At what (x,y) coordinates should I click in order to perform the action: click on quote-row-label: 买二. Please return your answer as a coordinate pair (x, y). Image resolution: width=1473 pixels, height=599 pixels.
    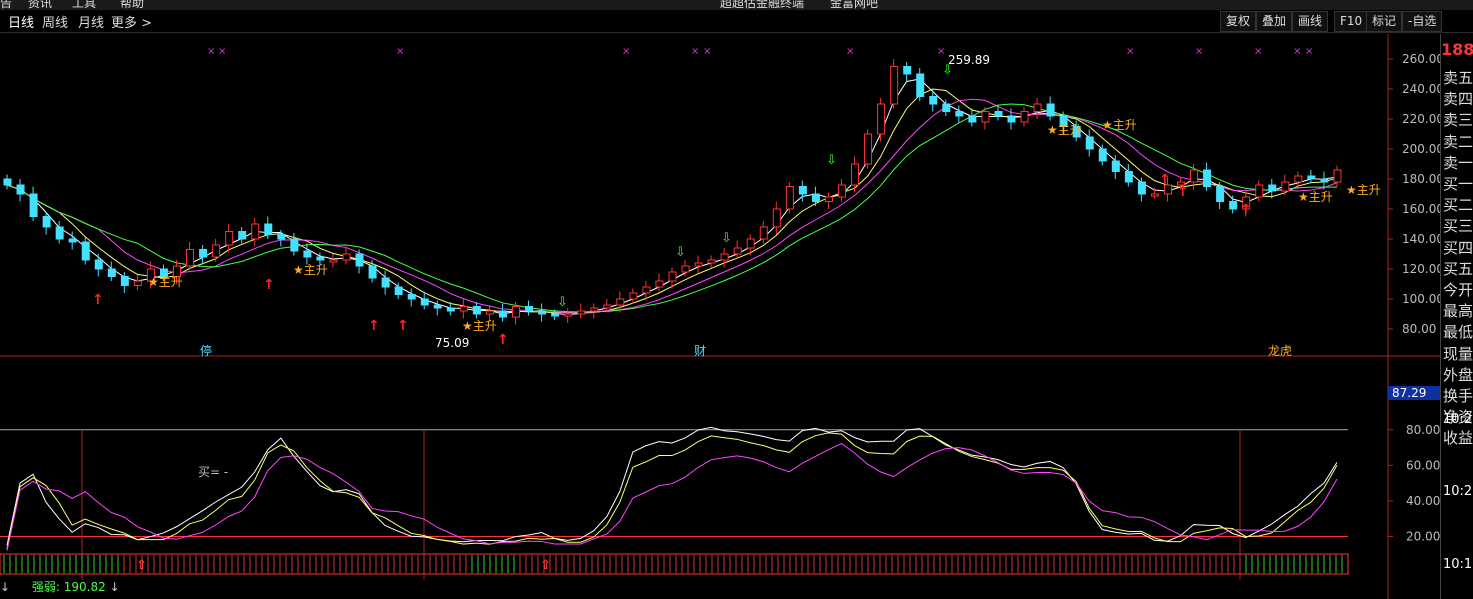
    Looking at the image, I should click on (1458, 205).